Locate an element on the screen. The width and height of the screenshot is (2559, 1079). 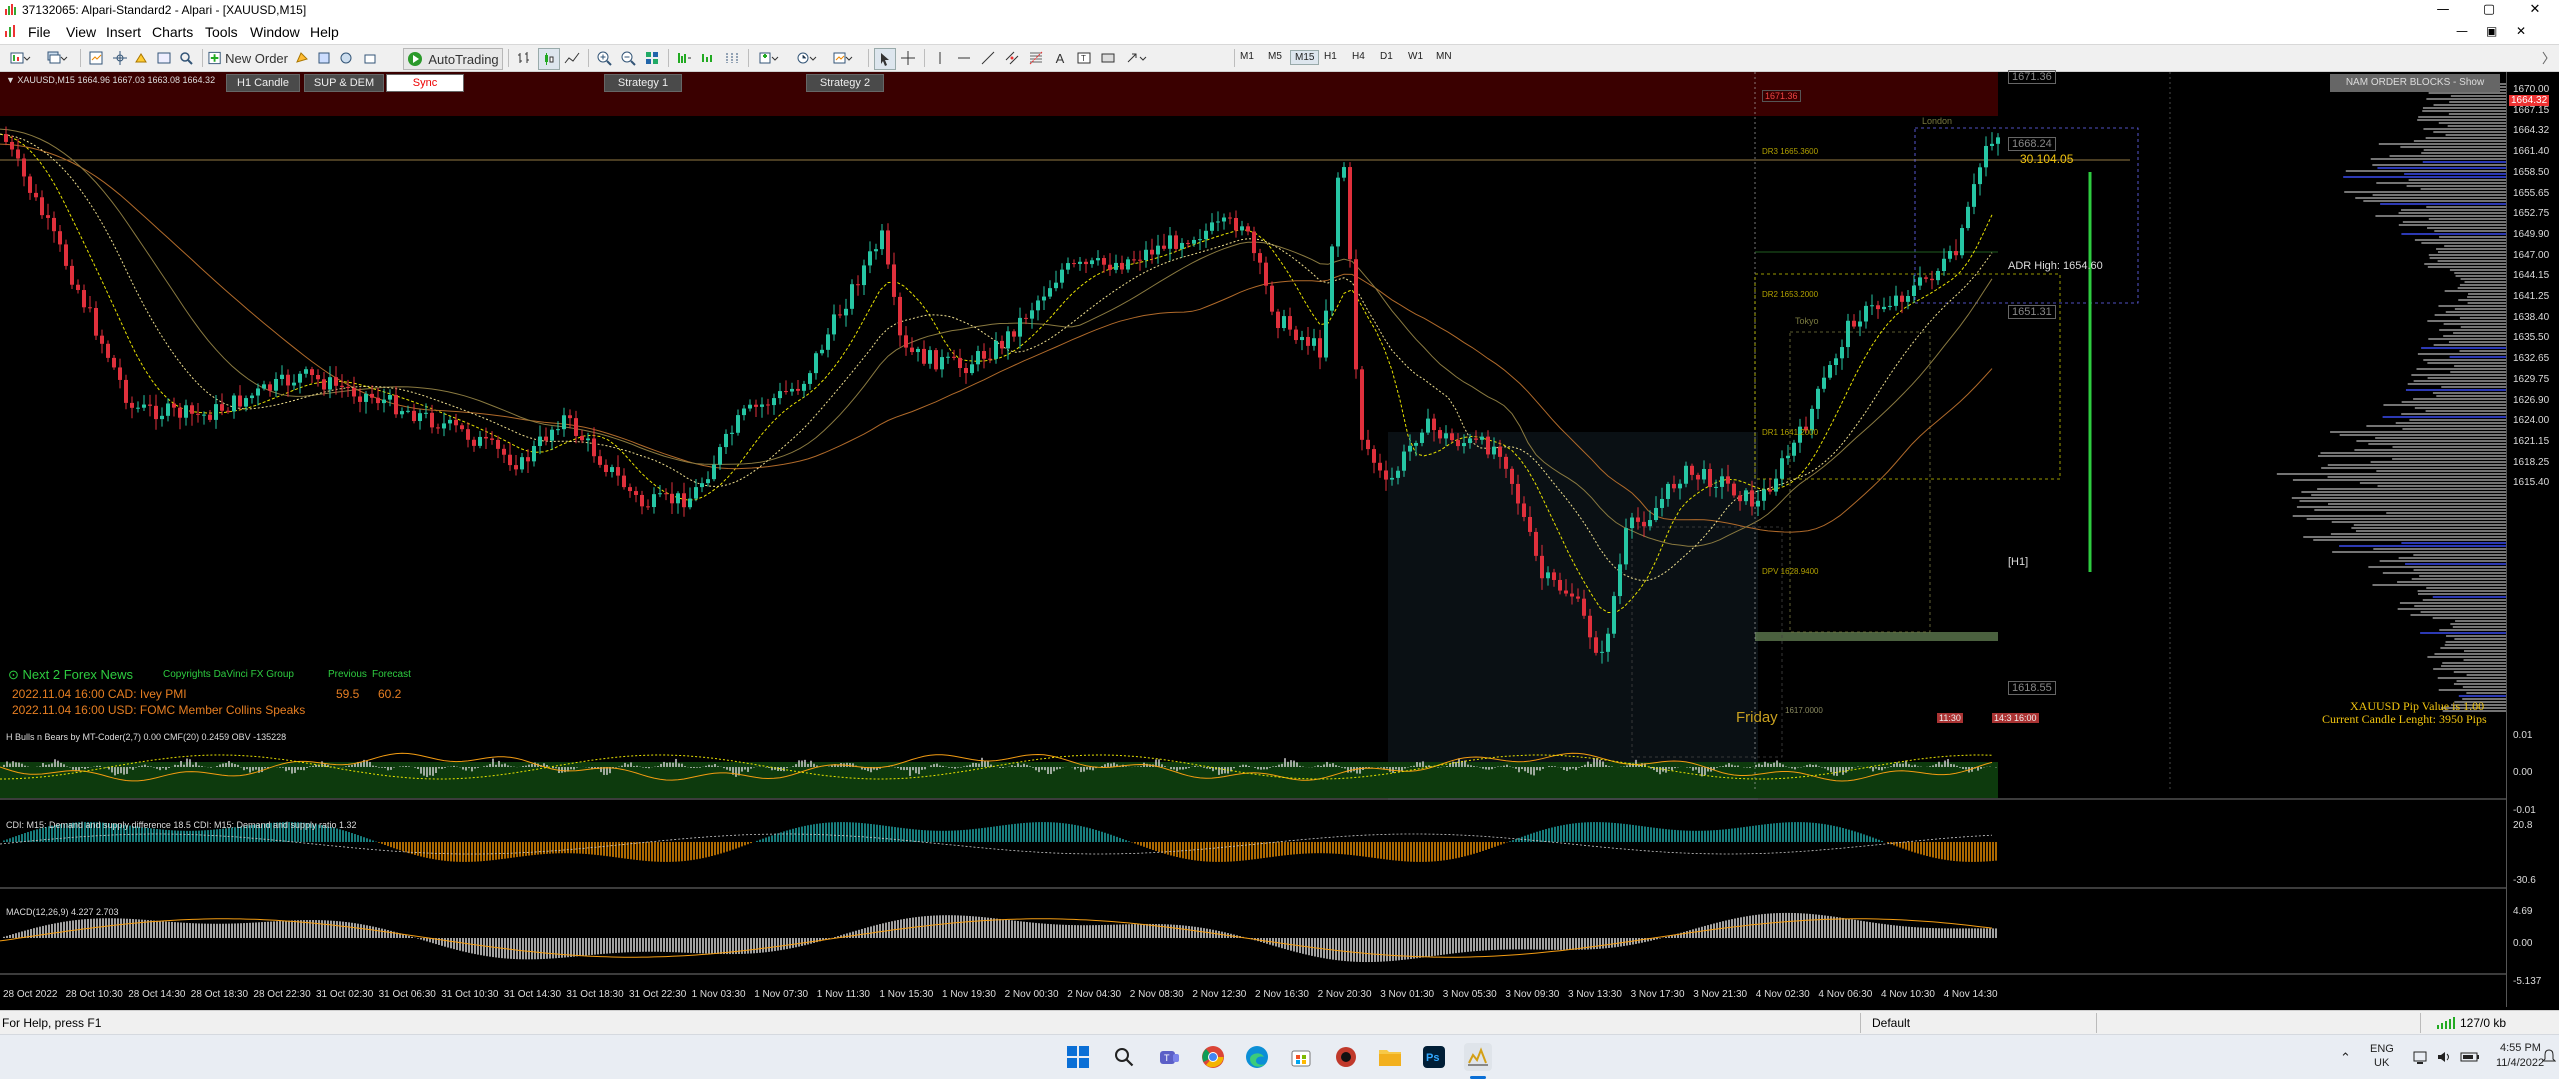
timeframe-h1: H1 is located at coordinates (1330, 56).